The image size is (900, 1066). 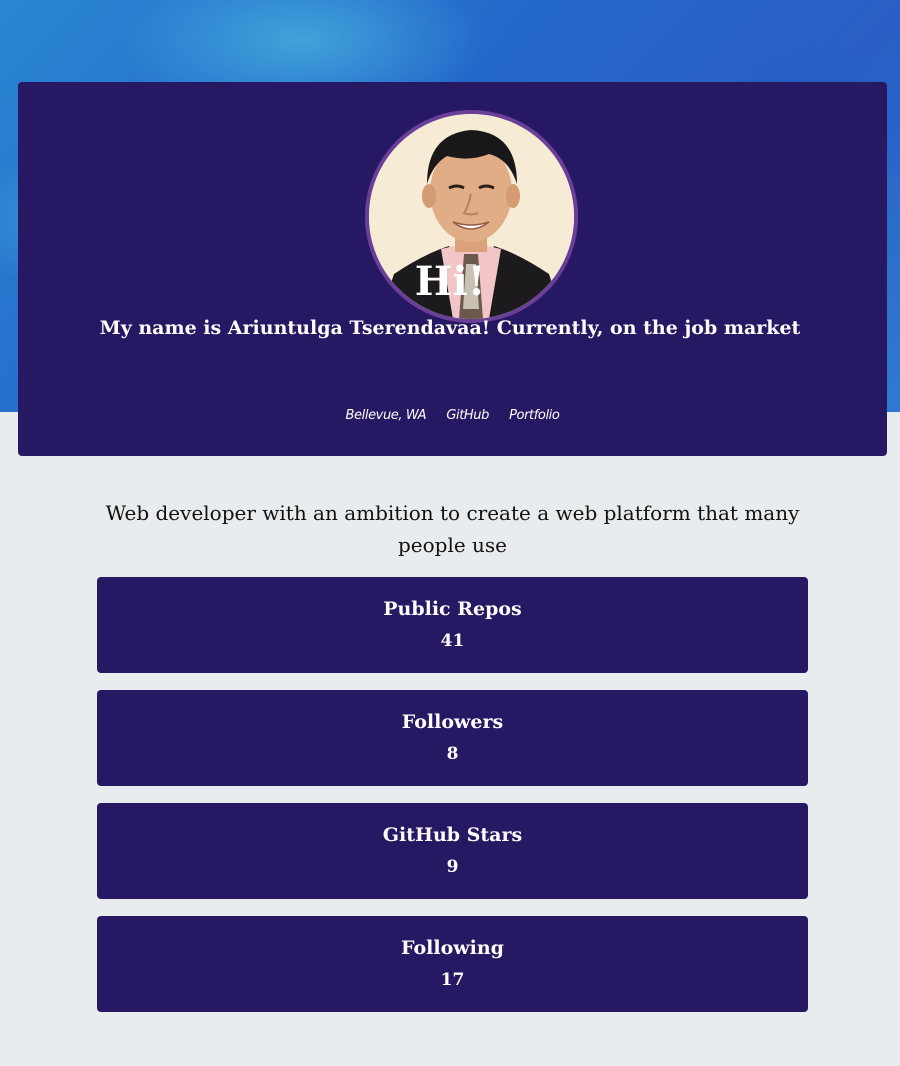 What do you see at coordinates (452, 948) in the screenshot?
I see `stat-label: Following` at bounding box center [452, 948].